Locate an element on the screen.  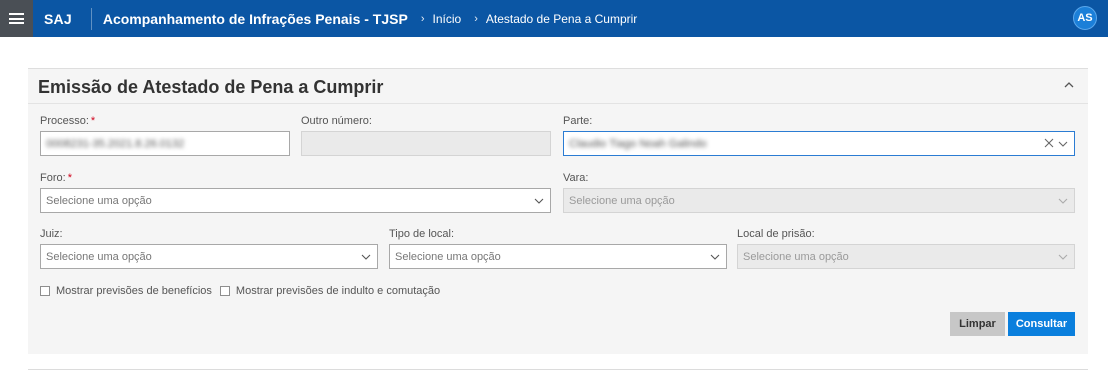
tipo-local-placeholder: Selecione uma opção is located at coordinates (448, 256).